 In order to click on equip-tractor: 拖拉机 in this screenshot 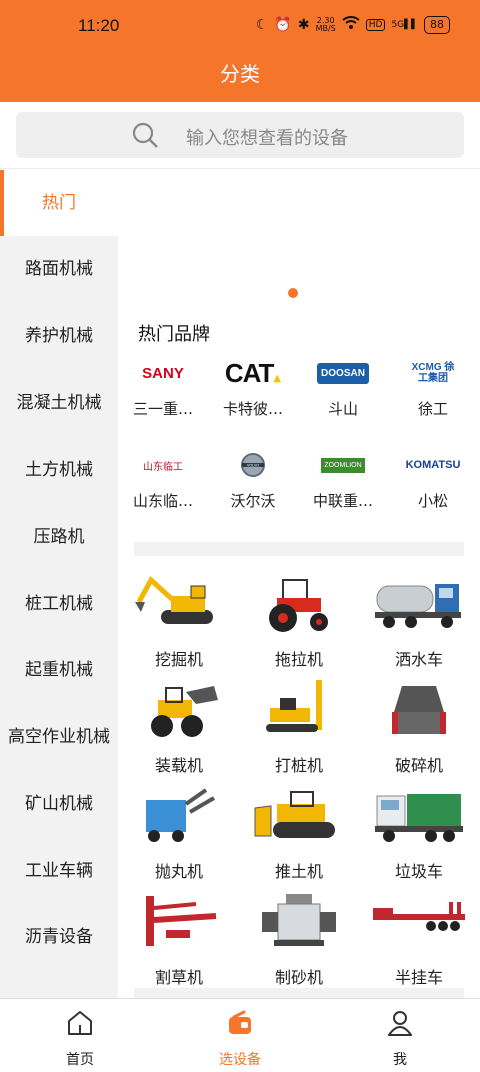, I will do `click(299, 619)`.